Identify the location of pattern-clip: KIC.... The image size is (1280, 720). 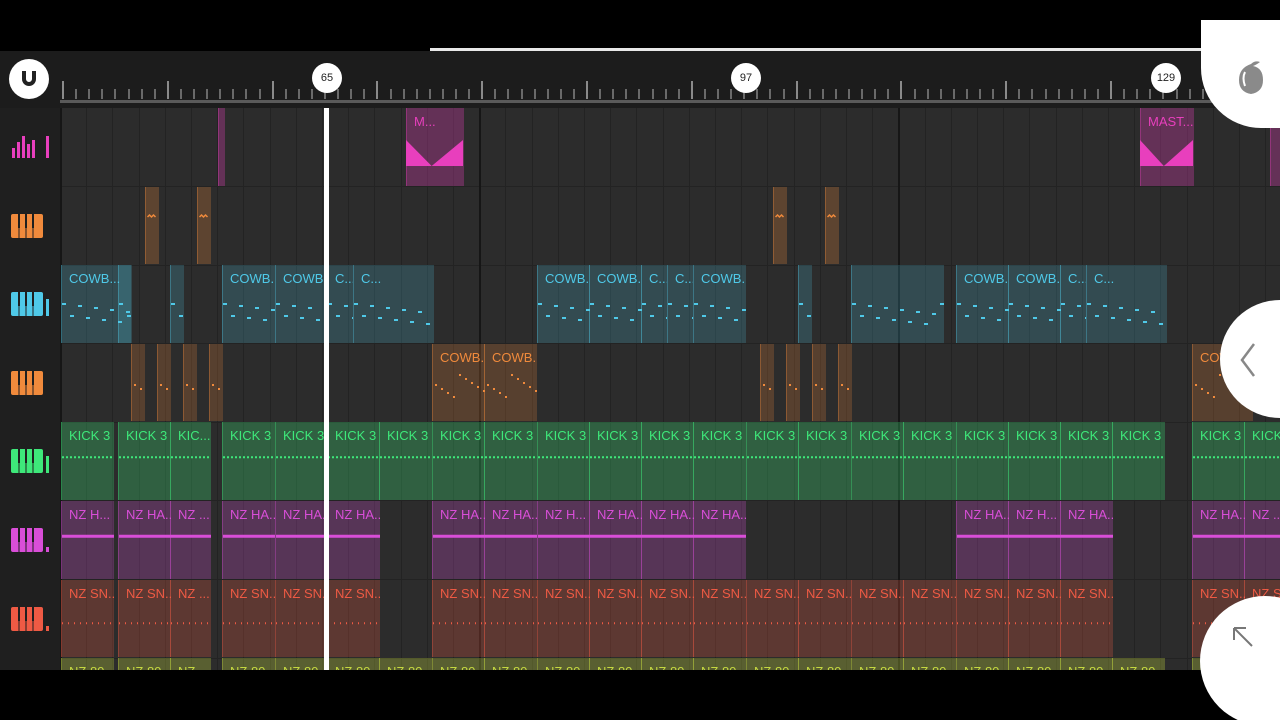
(190, 461).